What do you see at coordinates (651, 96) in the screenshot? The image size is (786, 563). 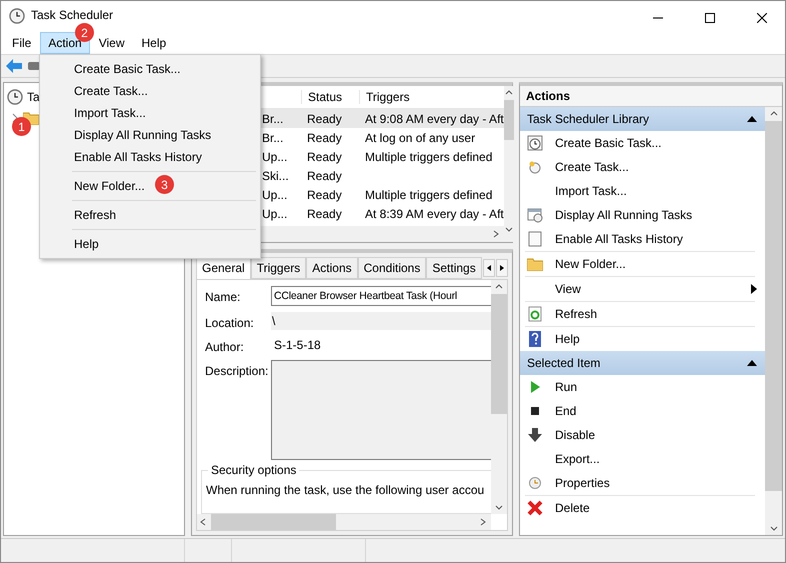 I see `pane-title: Actions` at bounding box center [651, 96].